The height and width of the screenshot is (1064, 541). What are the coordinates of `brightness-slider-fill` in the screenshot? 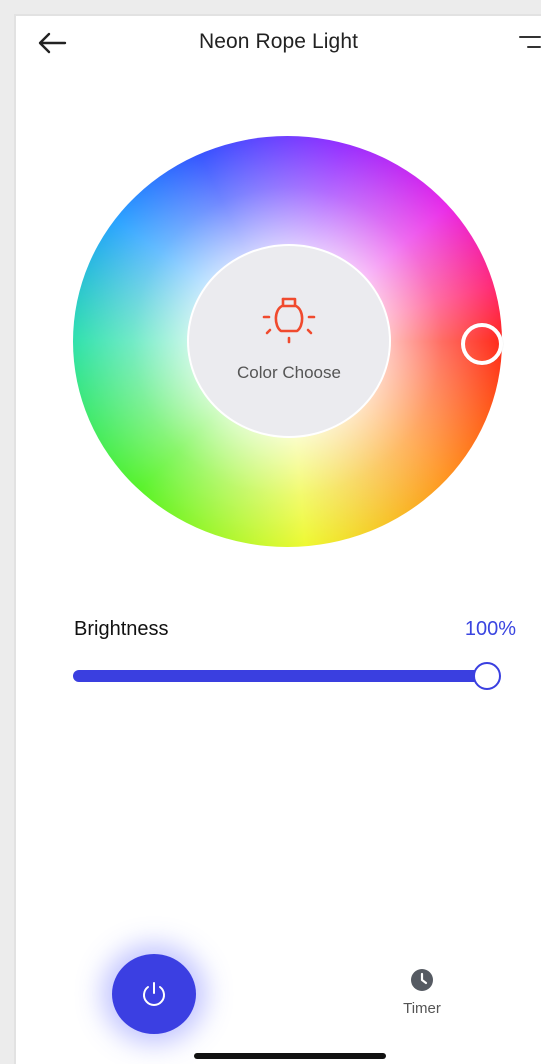 It's located at (282, 676).